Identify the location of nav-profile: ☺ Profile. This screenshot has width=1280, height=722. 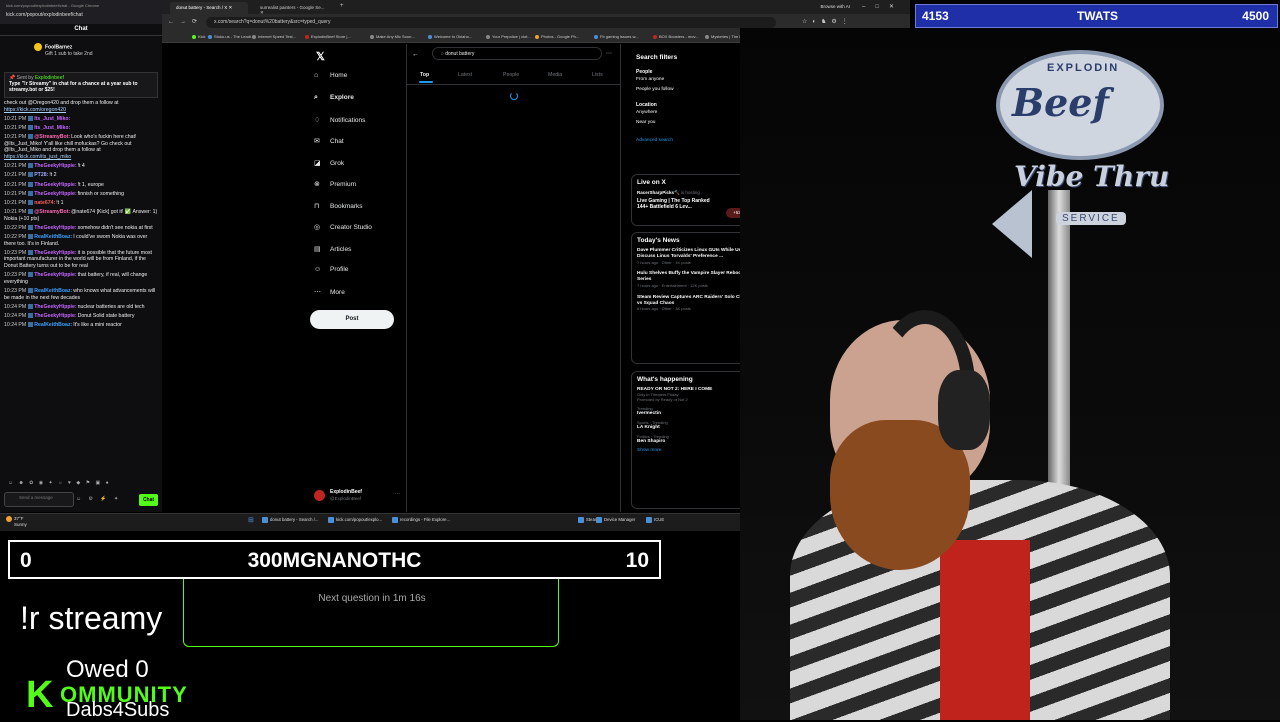
(331, 269).